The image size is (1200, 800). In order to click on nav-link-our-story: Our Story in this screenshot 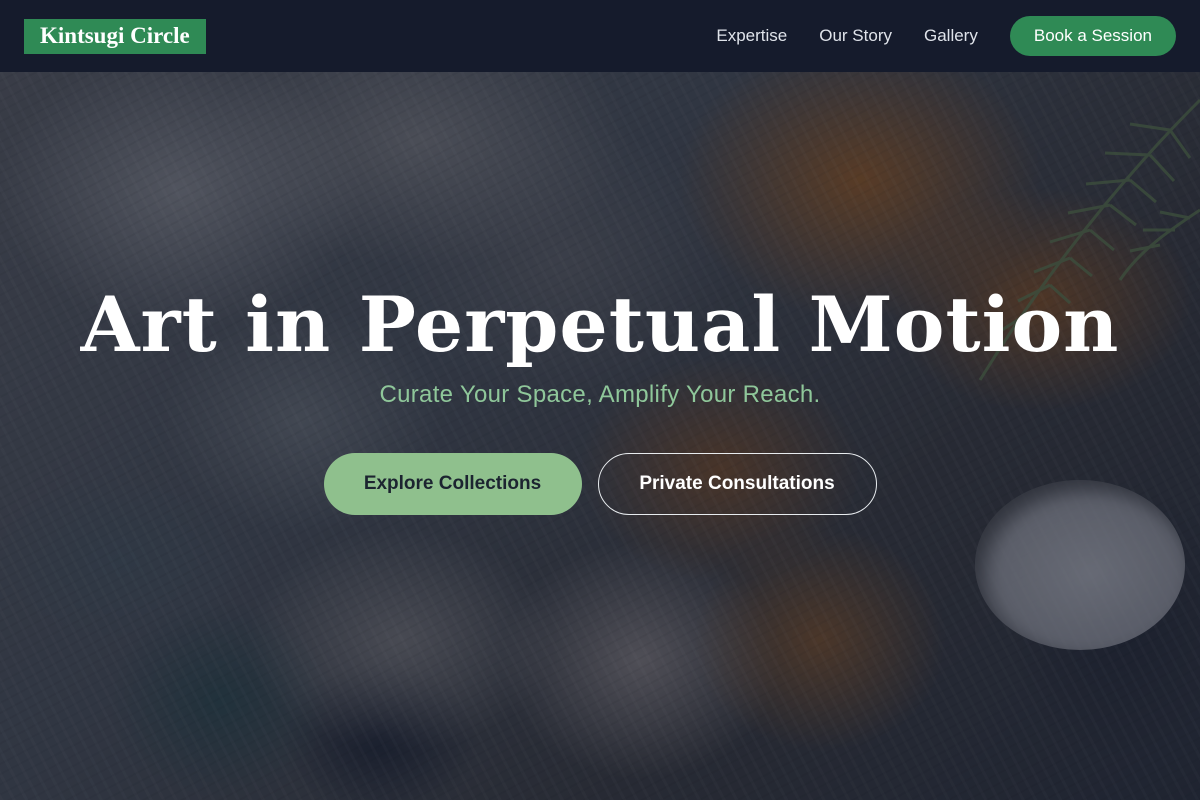, I will do `click(855, 36)`.